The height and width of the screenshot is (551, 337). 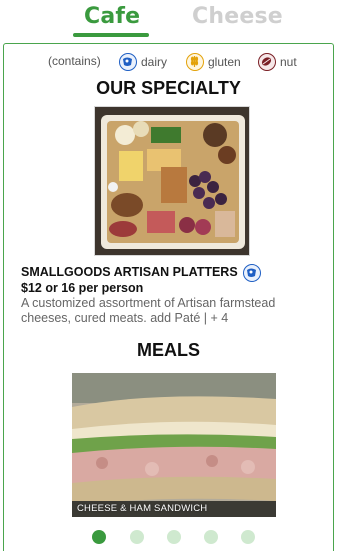 What do you see at coordinates (237, 16) in the screenshot?
I see `tab-cheese: Cheese` at bounding box center [237, 16].